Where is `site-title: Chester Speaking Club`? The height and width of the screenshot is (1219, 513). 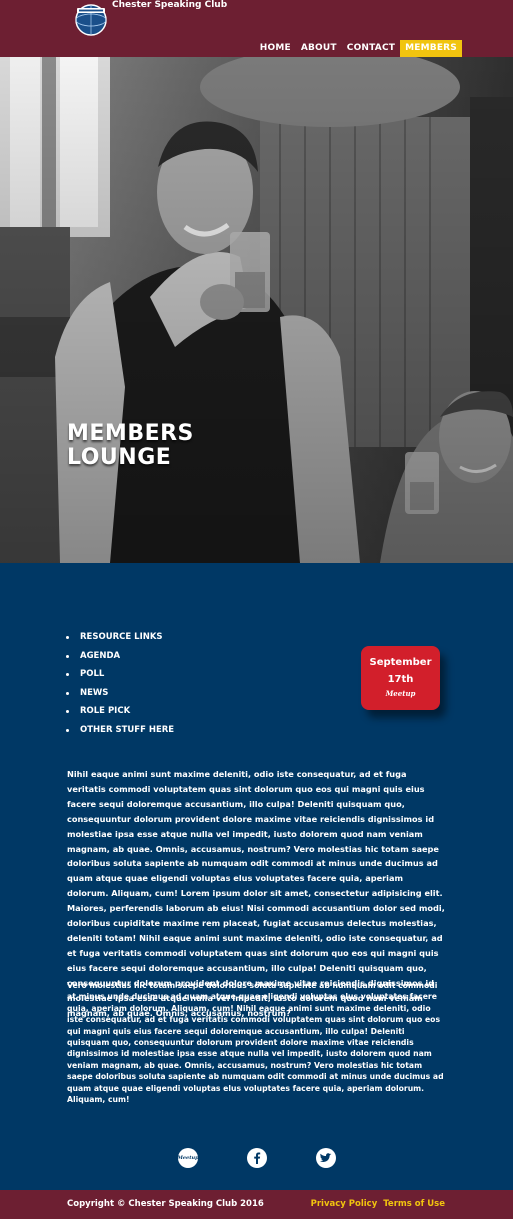
site-title: Chester Speaking Club is located at coordinates (170, 5).